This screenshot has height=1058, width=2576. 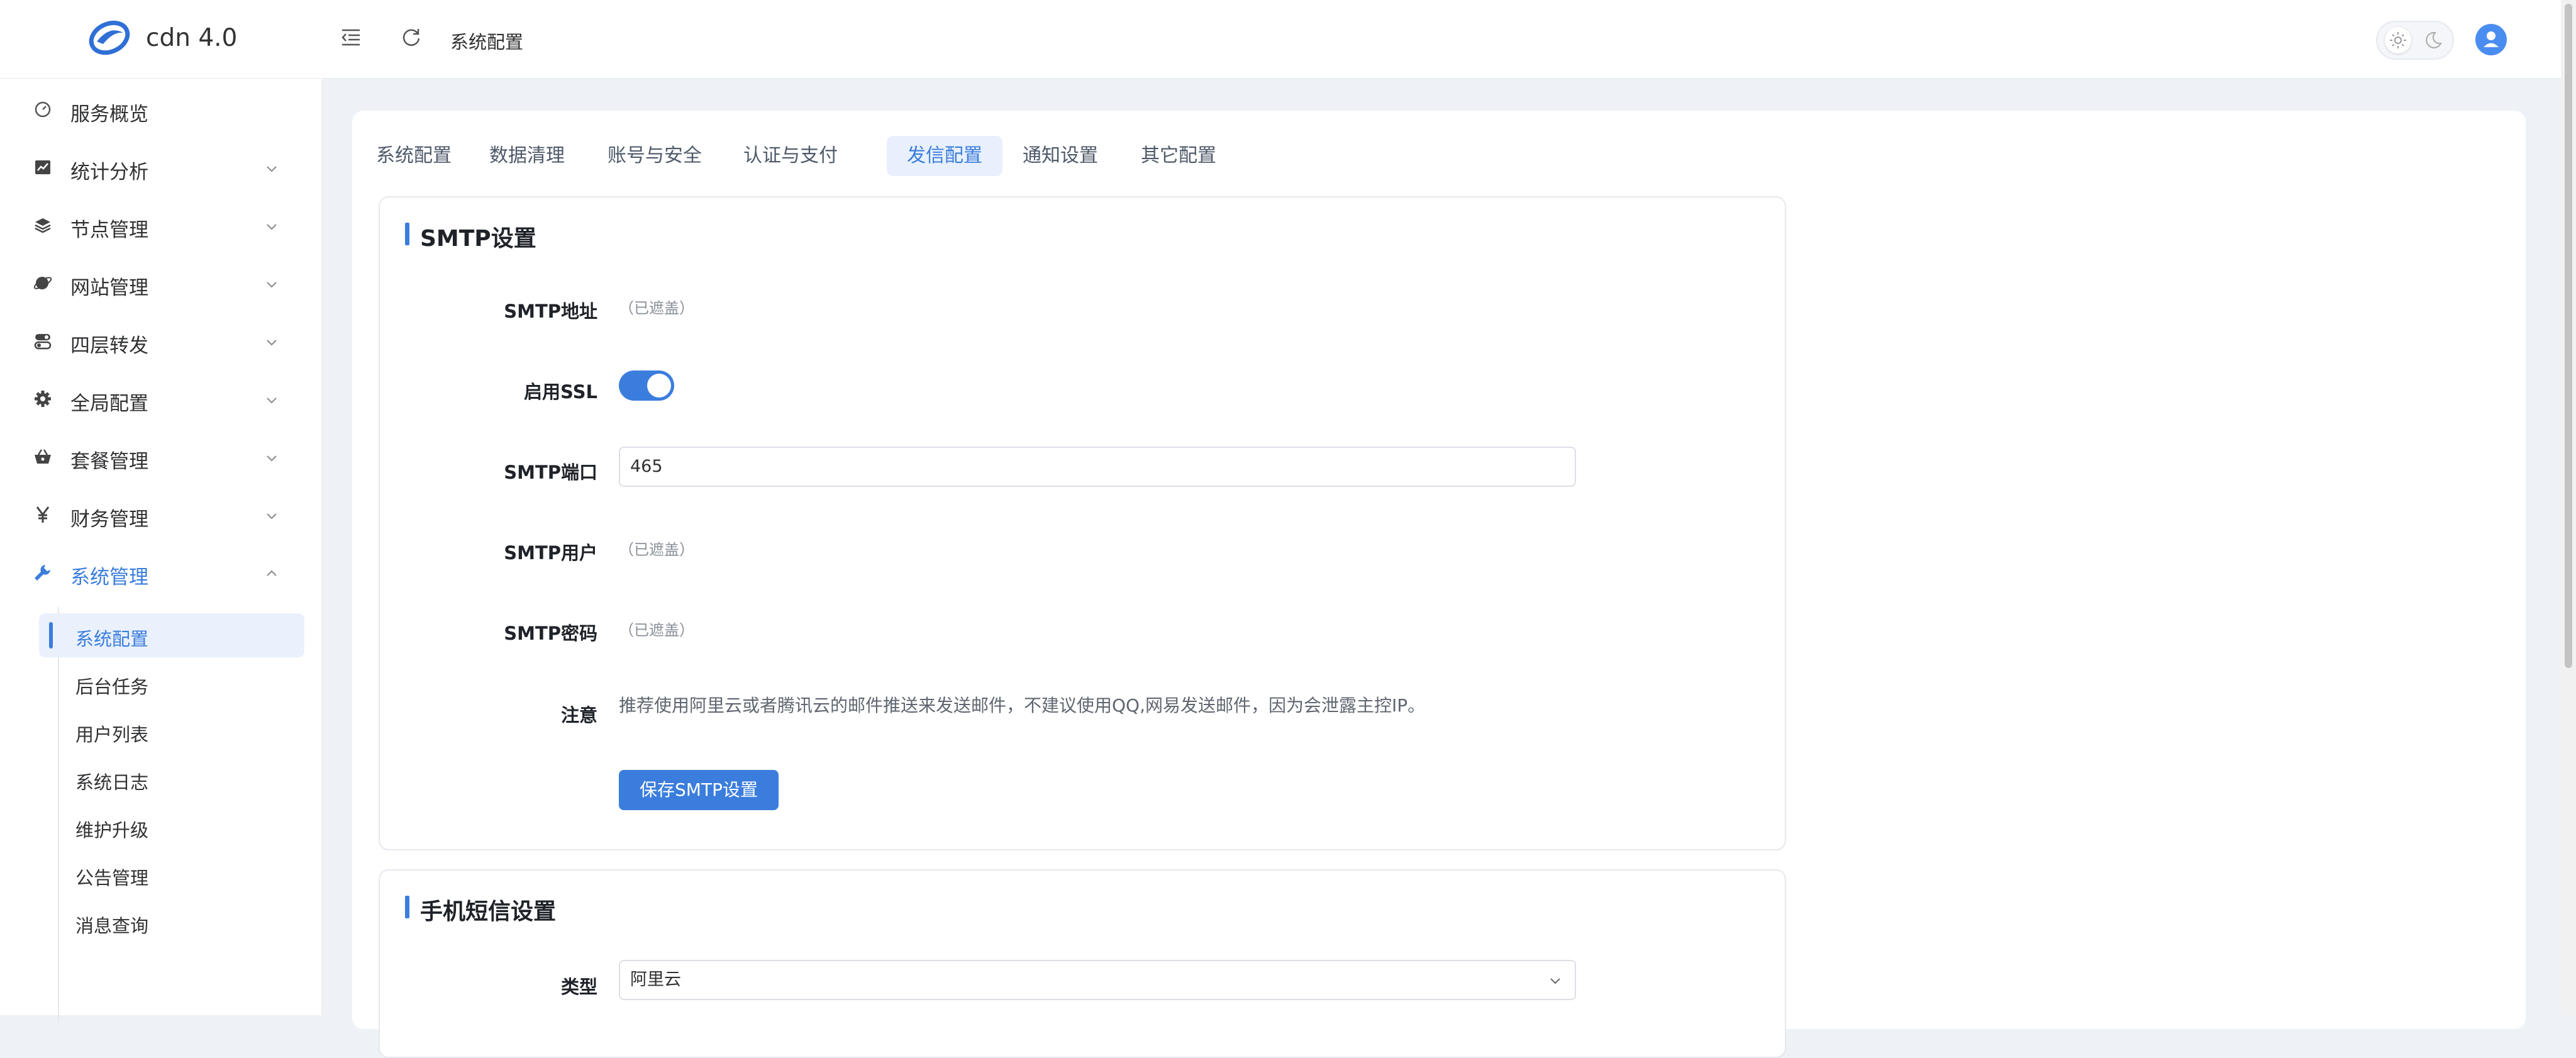 What do you see at coordinates (42, 573) in the screenshot?
I see `wrench-icon` at bounding box center [42, 573].